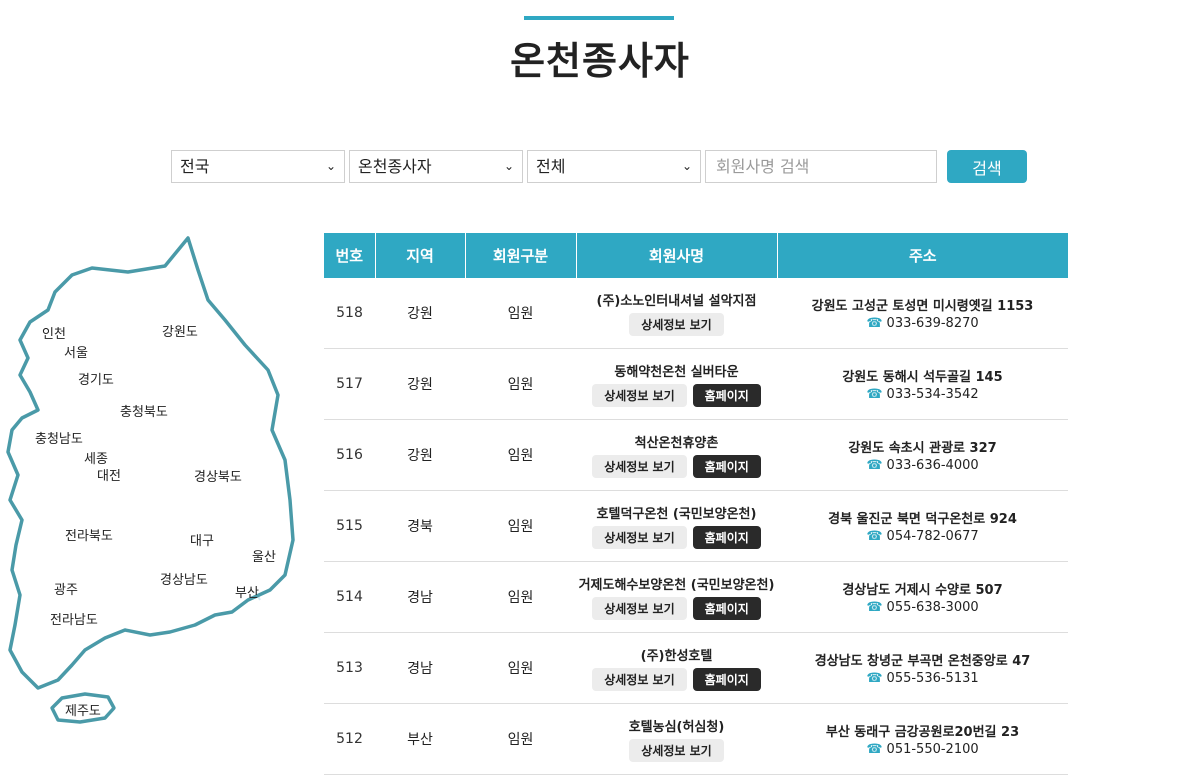  What do you see at coordinates (54, 334) in the screenshot?
I see `map-label-incheon: 인천` at bounding box center [54, 334].